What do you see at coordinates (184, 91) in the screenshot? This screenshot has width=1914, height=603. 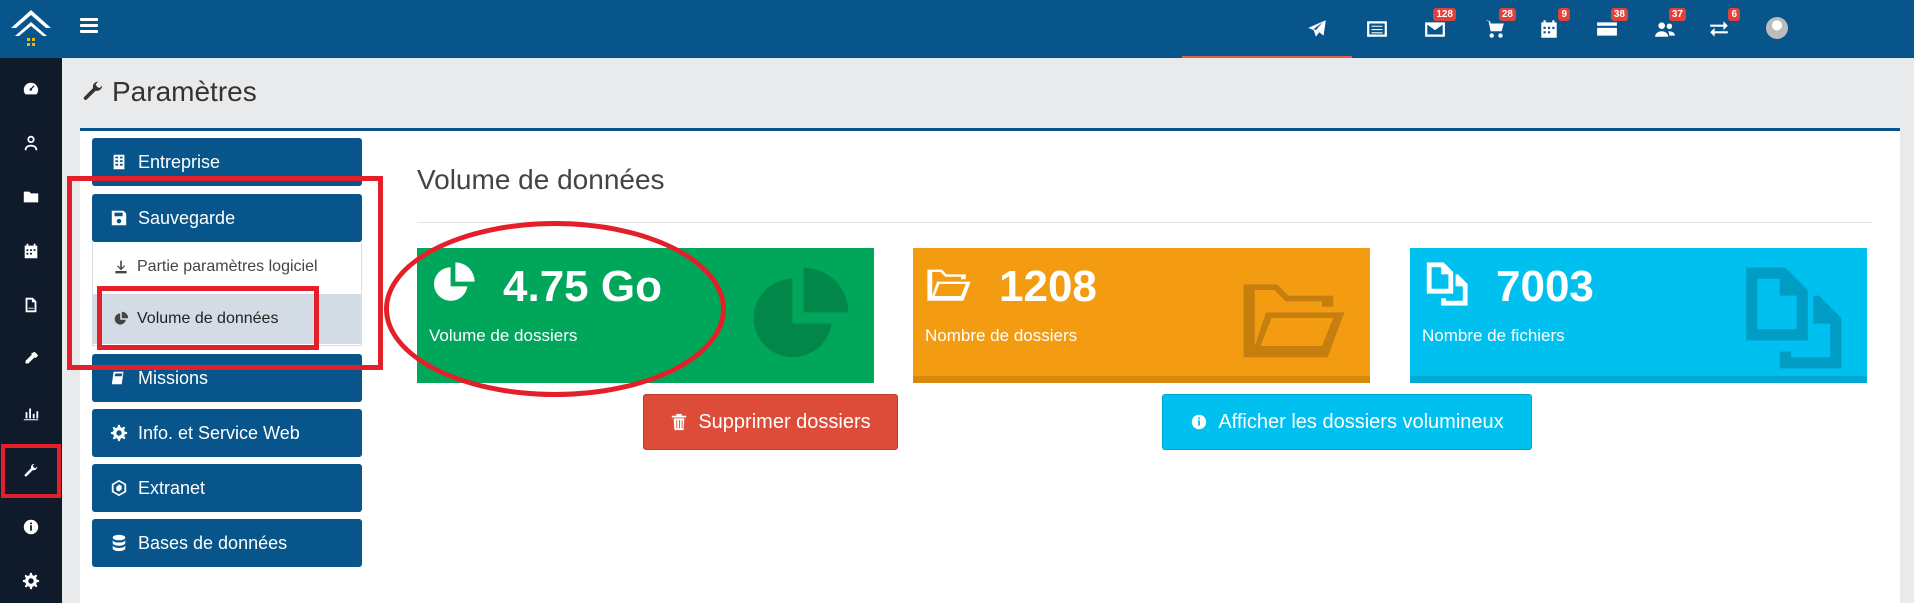 I see `page-title-text: Paramètres` at bounding box center [184, 91].